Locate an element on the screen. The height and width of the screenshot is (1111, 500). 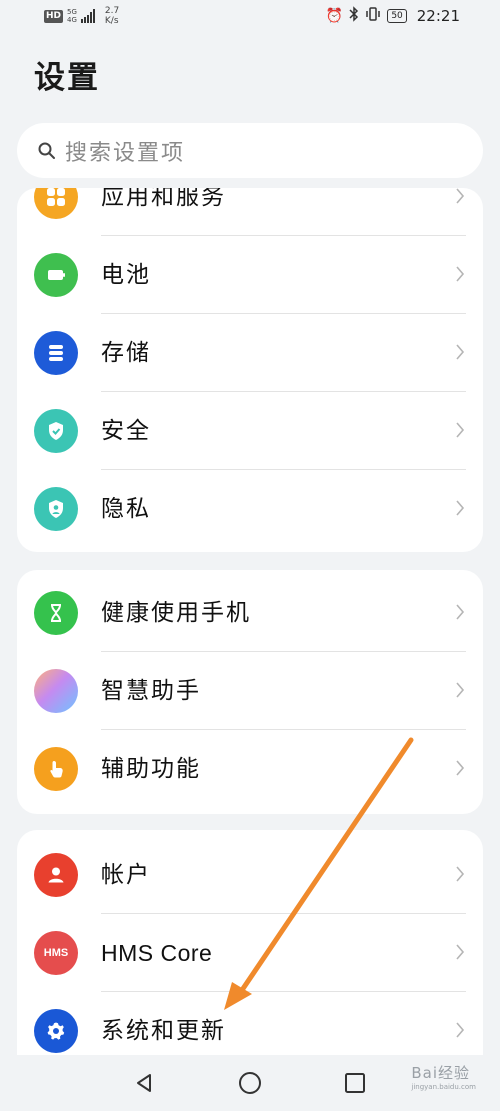
back-triangle-icon is located at coordinates (144, 1083).